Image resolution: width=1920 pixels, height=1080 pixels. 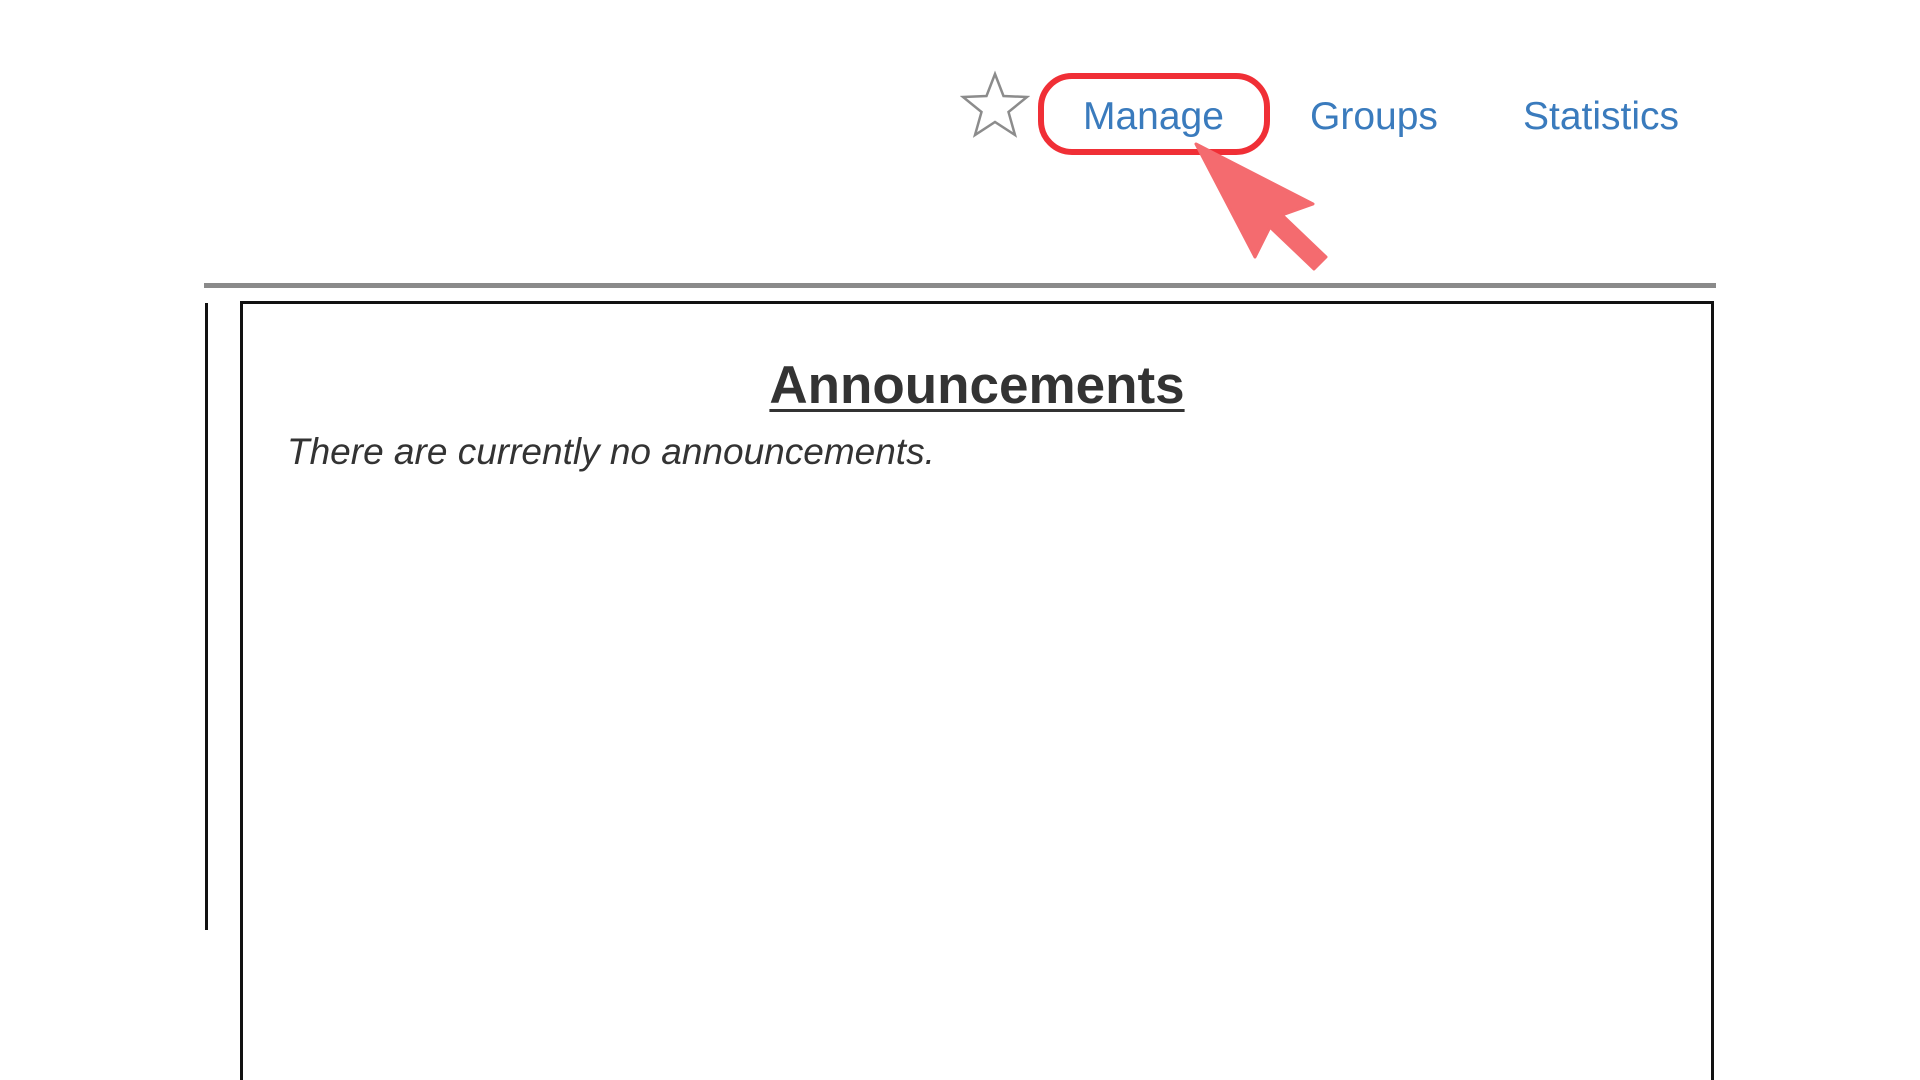 What do you see at coordinates (977, 385) in the screenshot?
I see `announcements-title: Announcements` at bounding box center [977, 385].